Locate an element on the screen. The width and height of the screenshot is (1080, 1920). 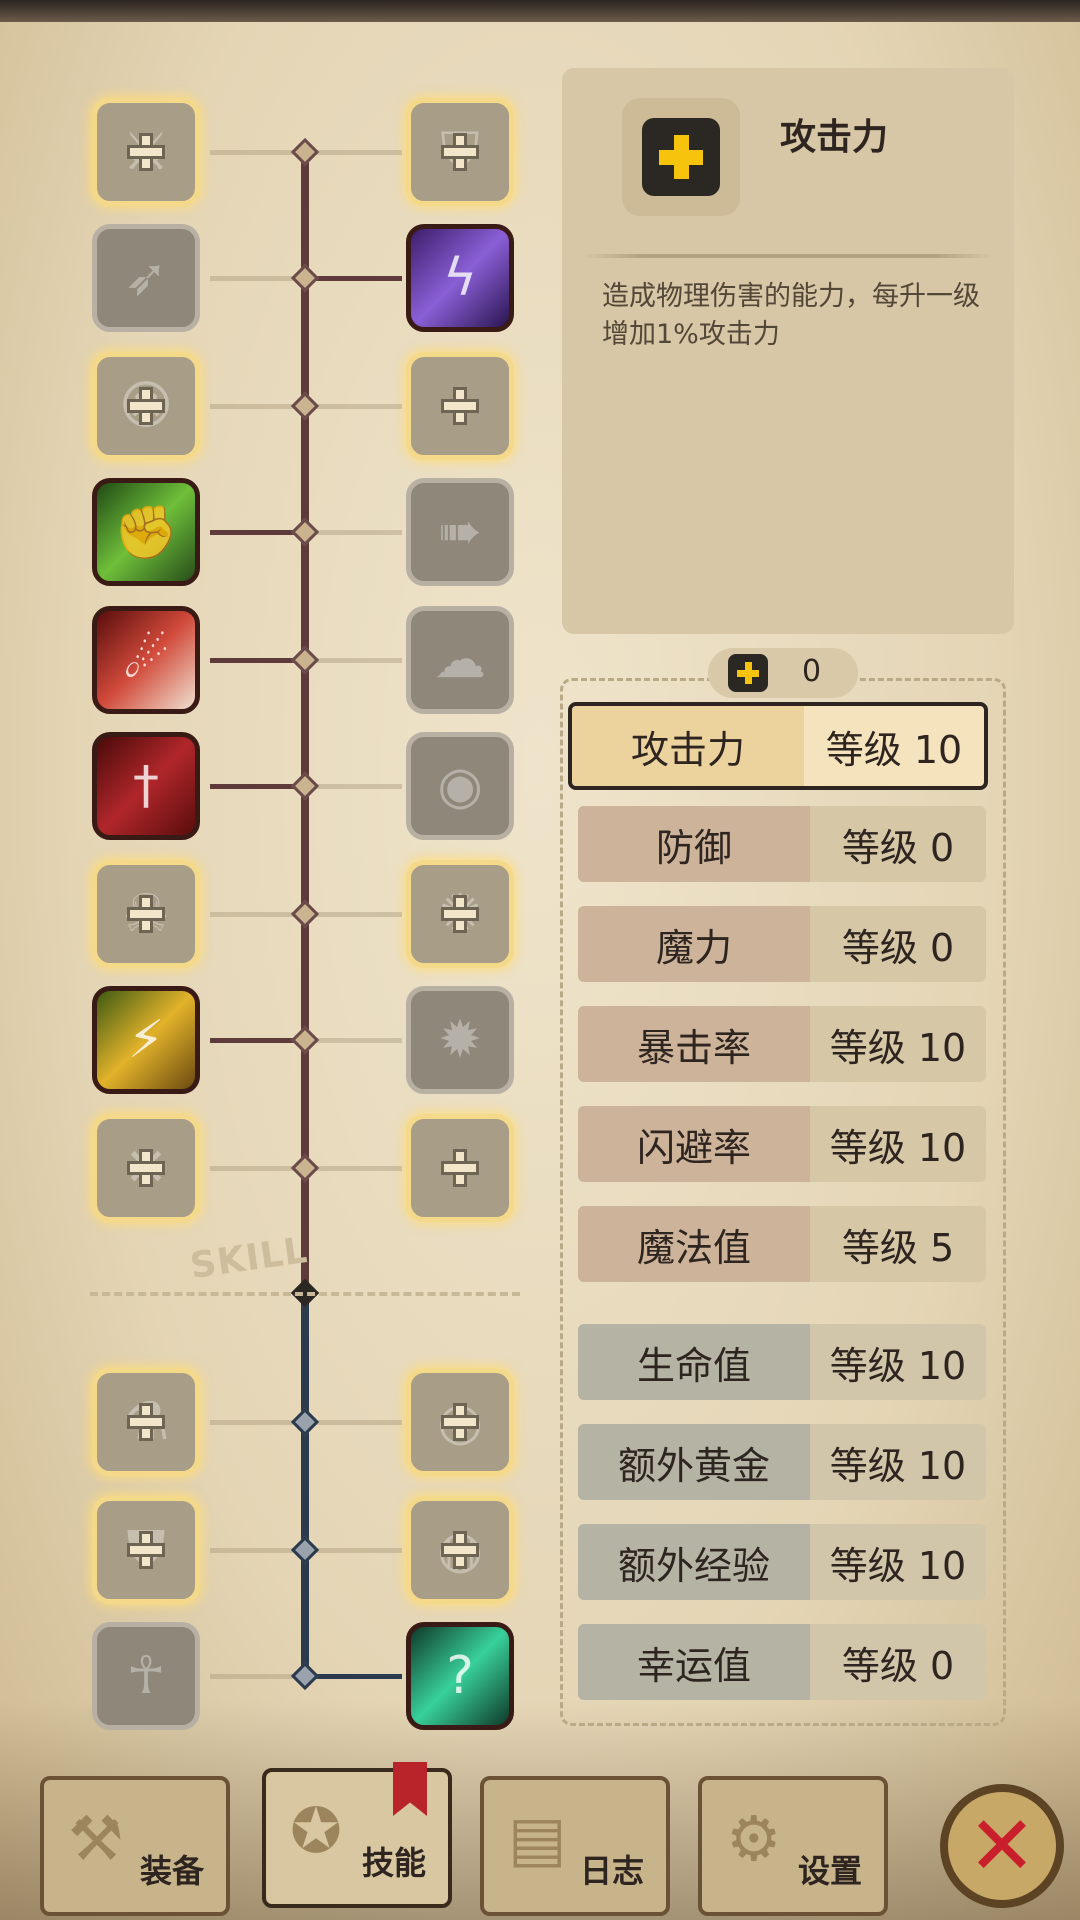
stat-name: 额外黄金 is located at coordinates (694, 1462).